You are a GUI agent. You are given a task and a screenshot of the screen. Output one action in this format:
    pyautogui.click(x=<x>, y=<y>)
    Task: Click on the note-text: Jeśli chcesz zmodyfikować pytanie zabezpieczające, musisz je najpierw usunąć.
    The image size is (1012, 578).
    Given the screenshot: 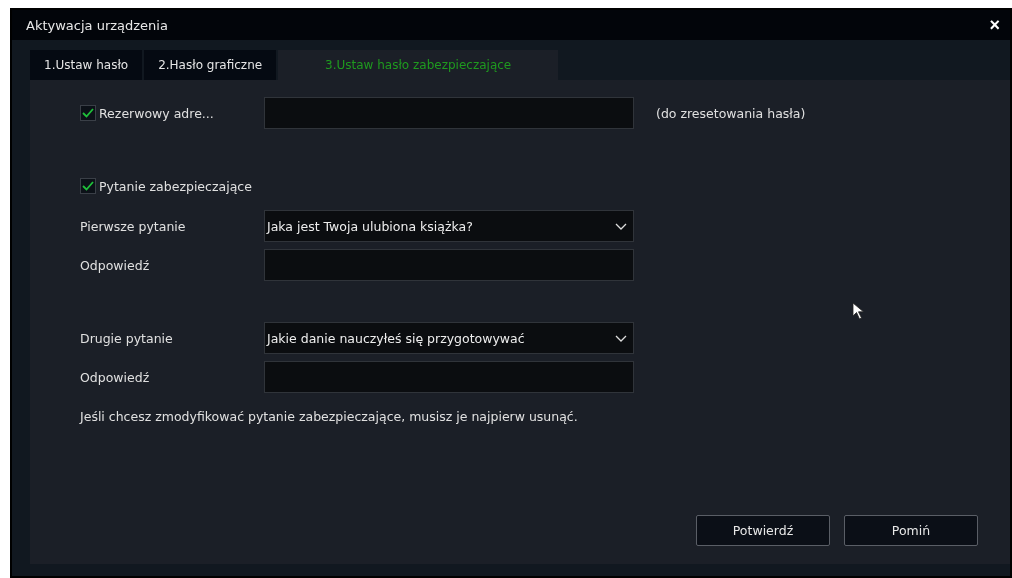 What is the action you would take?
    pyautogui.click(x=329, y=416)
    